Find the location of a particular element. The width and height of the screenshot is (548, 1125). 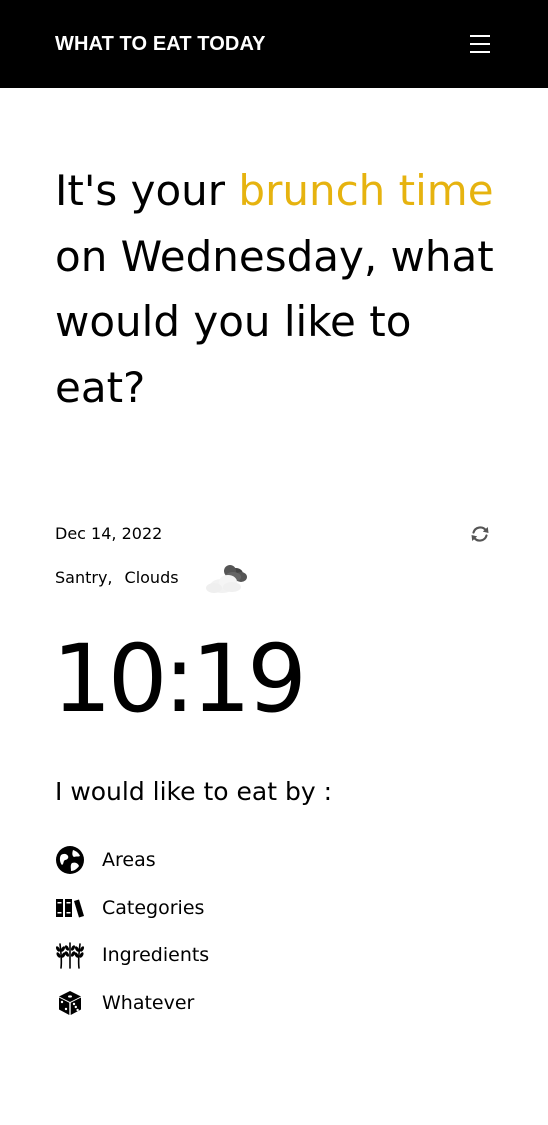

city-name: Santry, is located at coordinates (84, 577).